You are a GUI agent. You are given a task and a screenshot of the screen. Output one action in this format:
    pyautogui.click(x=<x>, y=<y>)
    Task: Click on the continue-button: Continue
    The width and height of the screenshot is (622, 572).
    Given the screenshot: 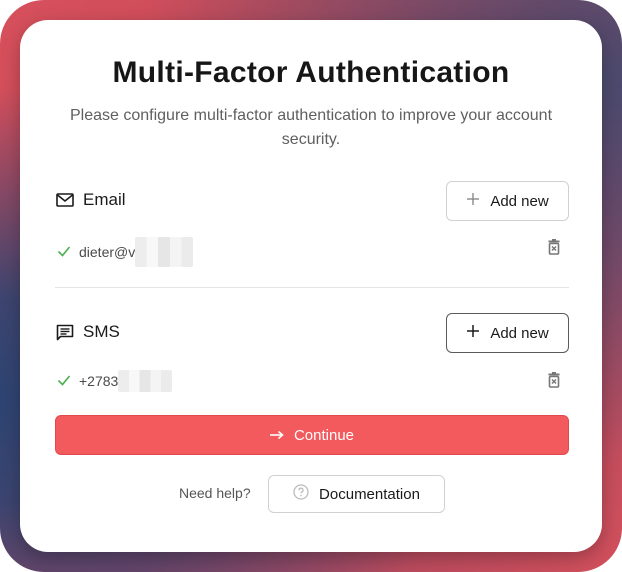 What is the action you would take?
    pyautogui.click(x=312, y=435)
    